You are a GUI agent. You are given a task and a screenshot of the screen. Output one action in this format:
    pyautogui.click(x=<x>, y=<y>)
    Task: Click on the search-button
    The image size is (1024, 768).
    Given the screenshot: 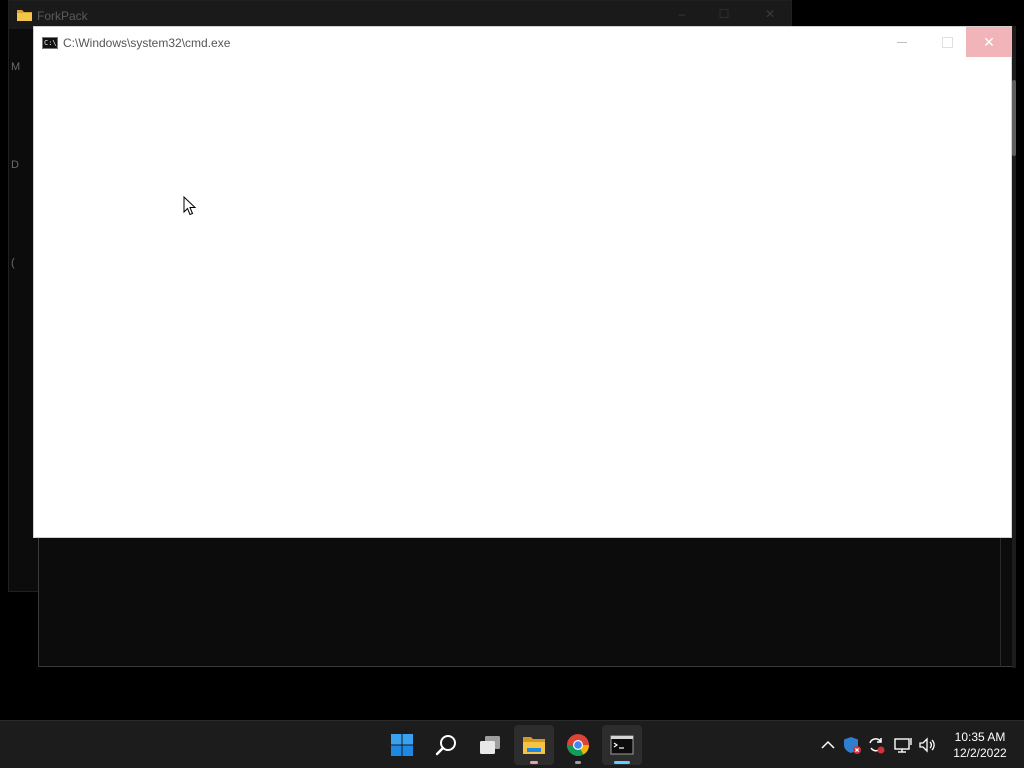 What is the action you would take?
    pyautogui.click(x=446, y=745)
    